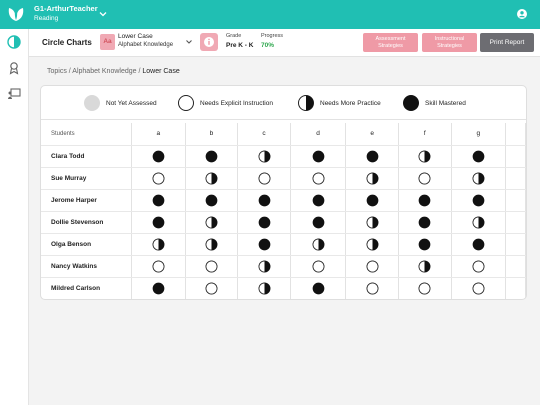  Describe the element at coordinates (104, 71) in the screenshot. I see `breadcrumb-section: Alphabet Knowledge` at that location.